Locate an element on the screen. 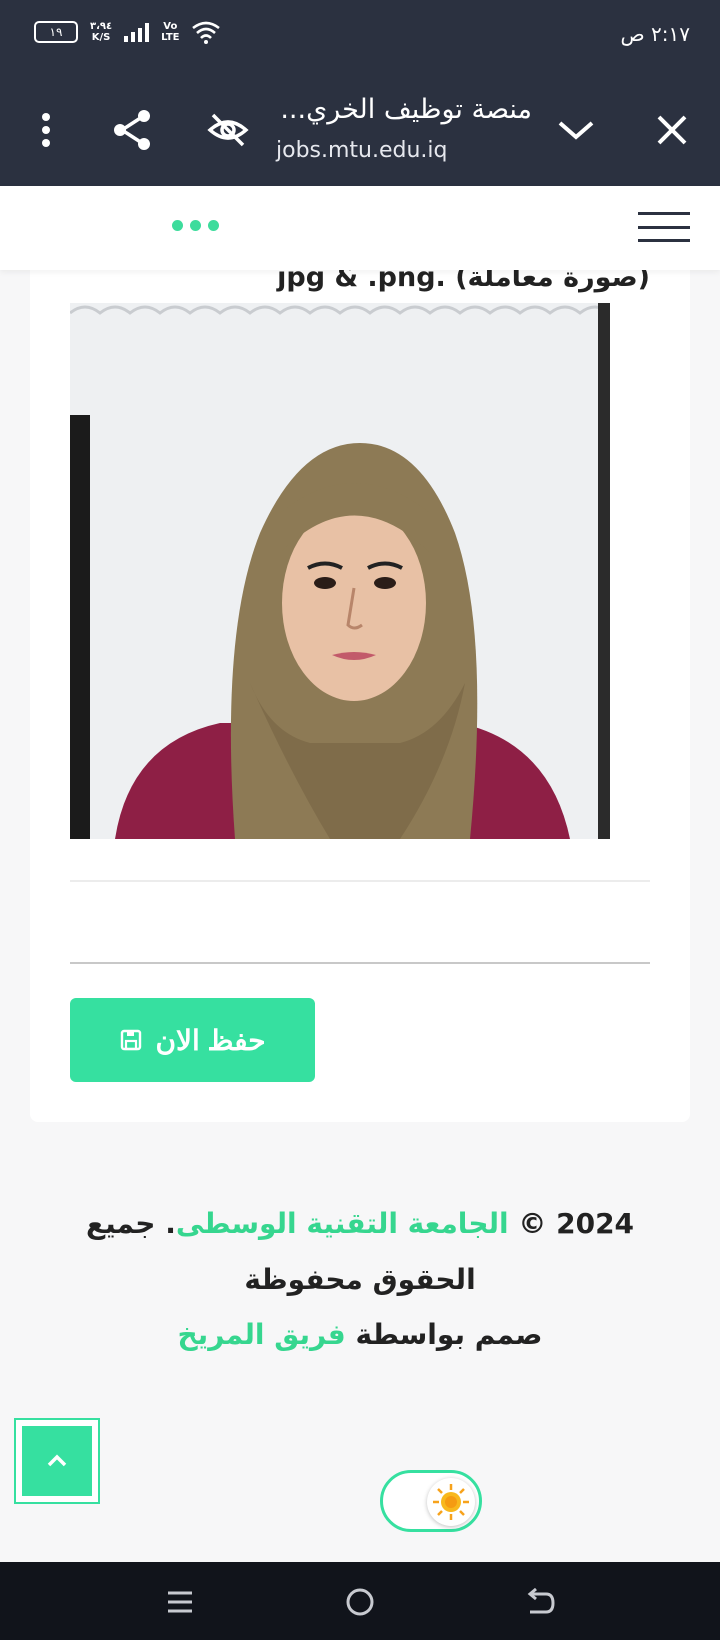  theme-toggle is located at coordinates (431, 1501).